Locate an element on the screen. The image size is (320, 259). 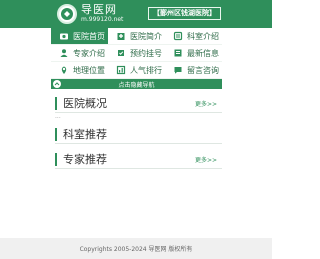
hide-nav-button: 点击隐藏导航 is located at coordinates (136, 84).